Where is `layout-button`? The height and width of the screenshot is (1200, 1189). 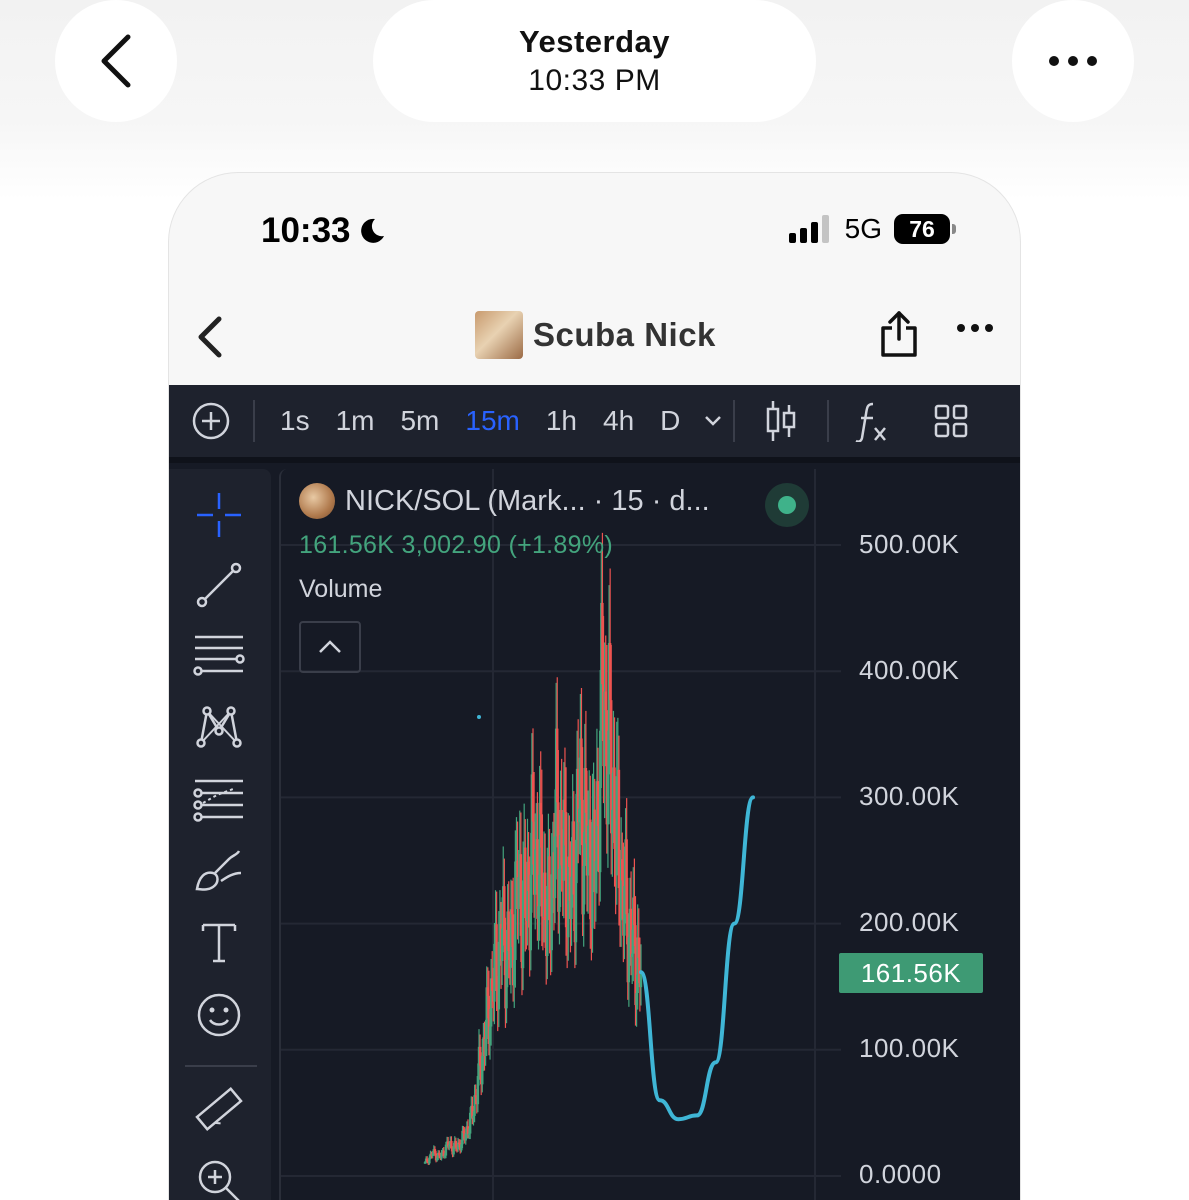 layout-button is located at coordinates (951, 421).